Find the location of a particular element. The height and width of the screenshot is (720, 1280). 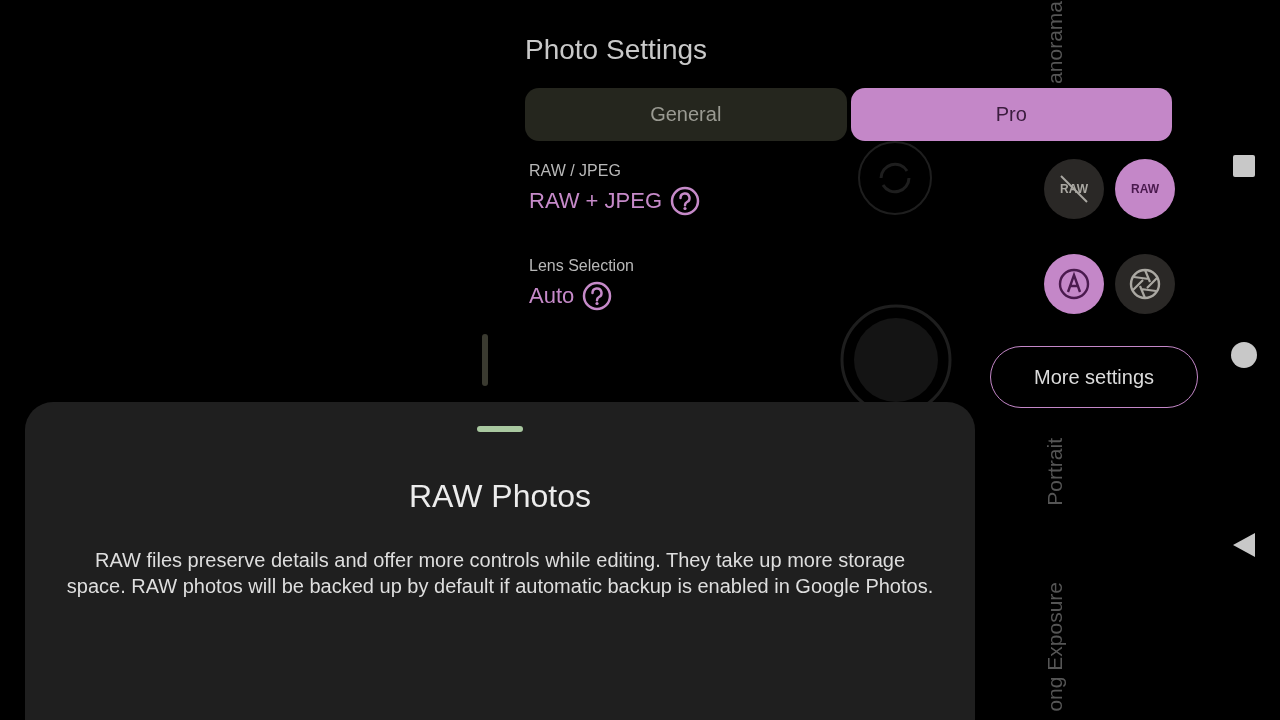

setting-value: Auto is located at coordinates (552, 295).